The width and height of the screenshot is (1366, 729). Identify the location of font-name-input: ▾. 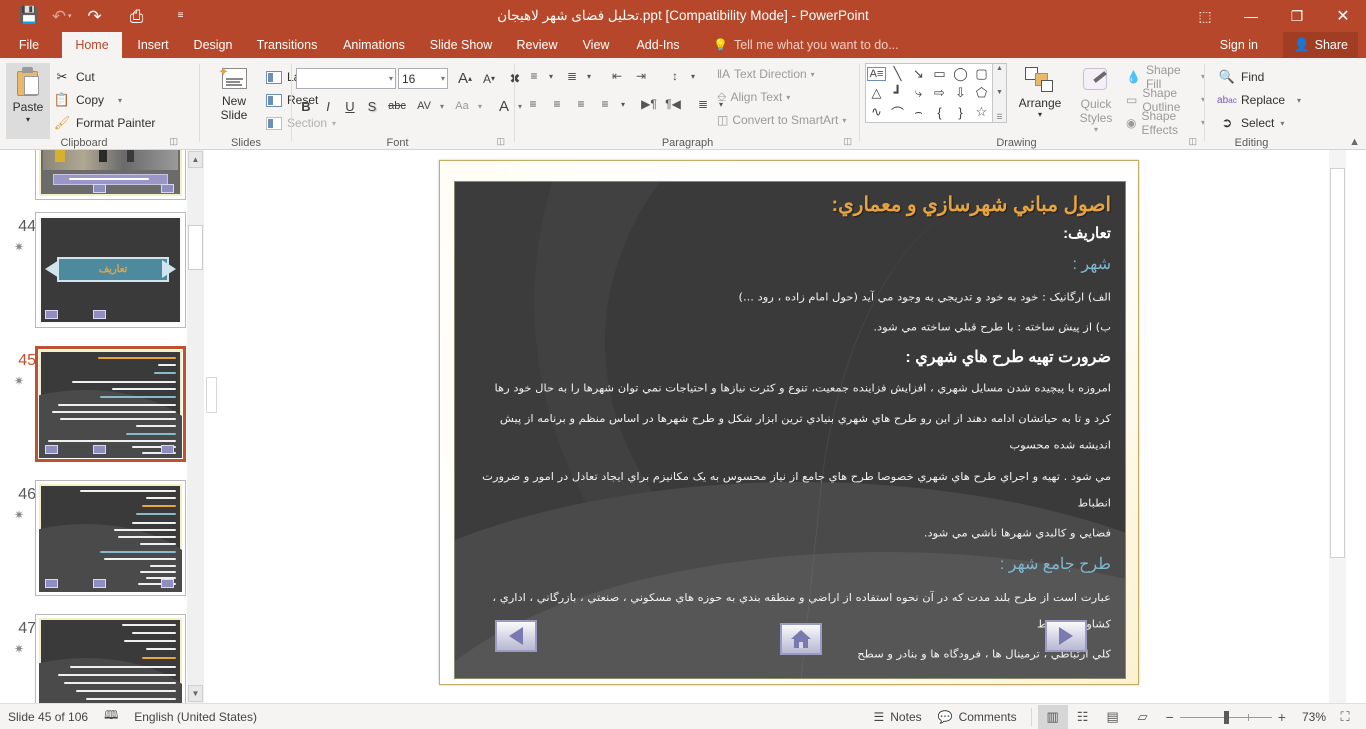
(346, 78).